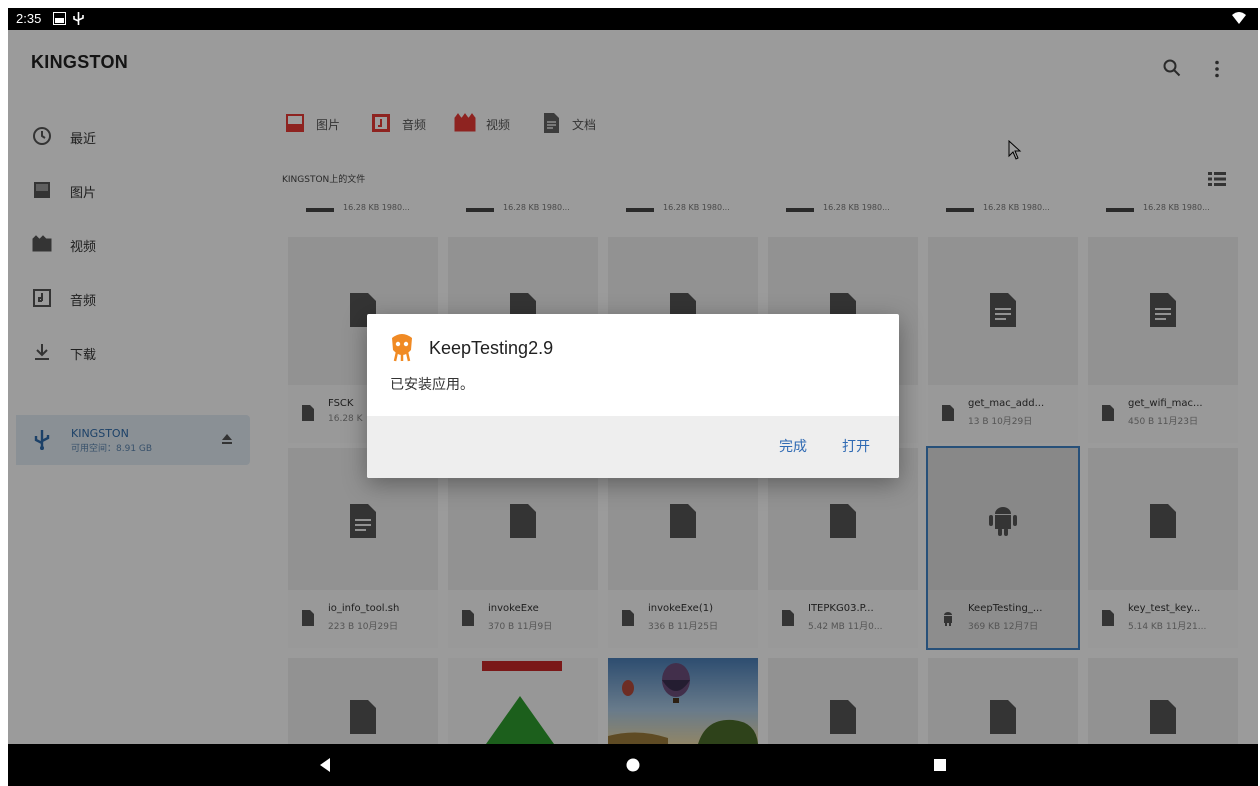 Image resolution: width=1260 pixels, height=786 pixels. Describe the element at coordinates (78, 18) in the screenshot. I see `usb-notification-icon` at that location.